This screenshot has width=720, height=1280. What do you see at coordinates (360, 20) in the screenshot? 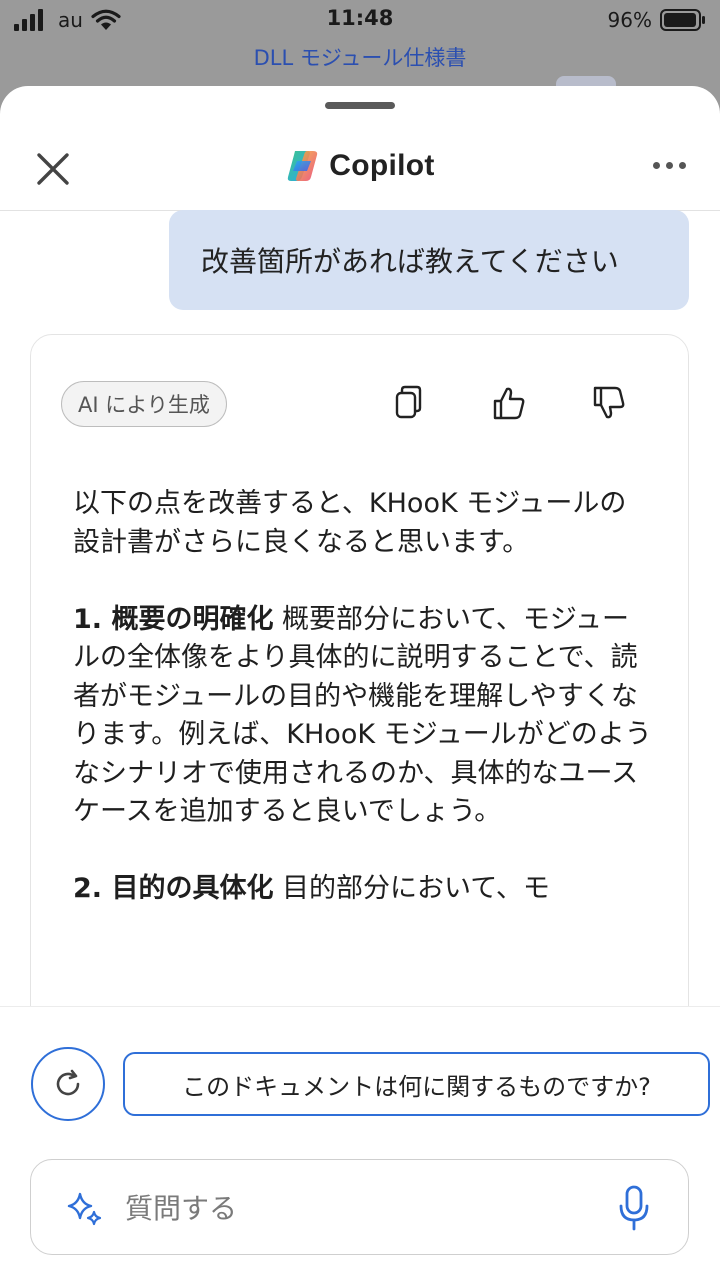
I see `status-bar: au 11:48 96%` at bounding box center [360, 20].